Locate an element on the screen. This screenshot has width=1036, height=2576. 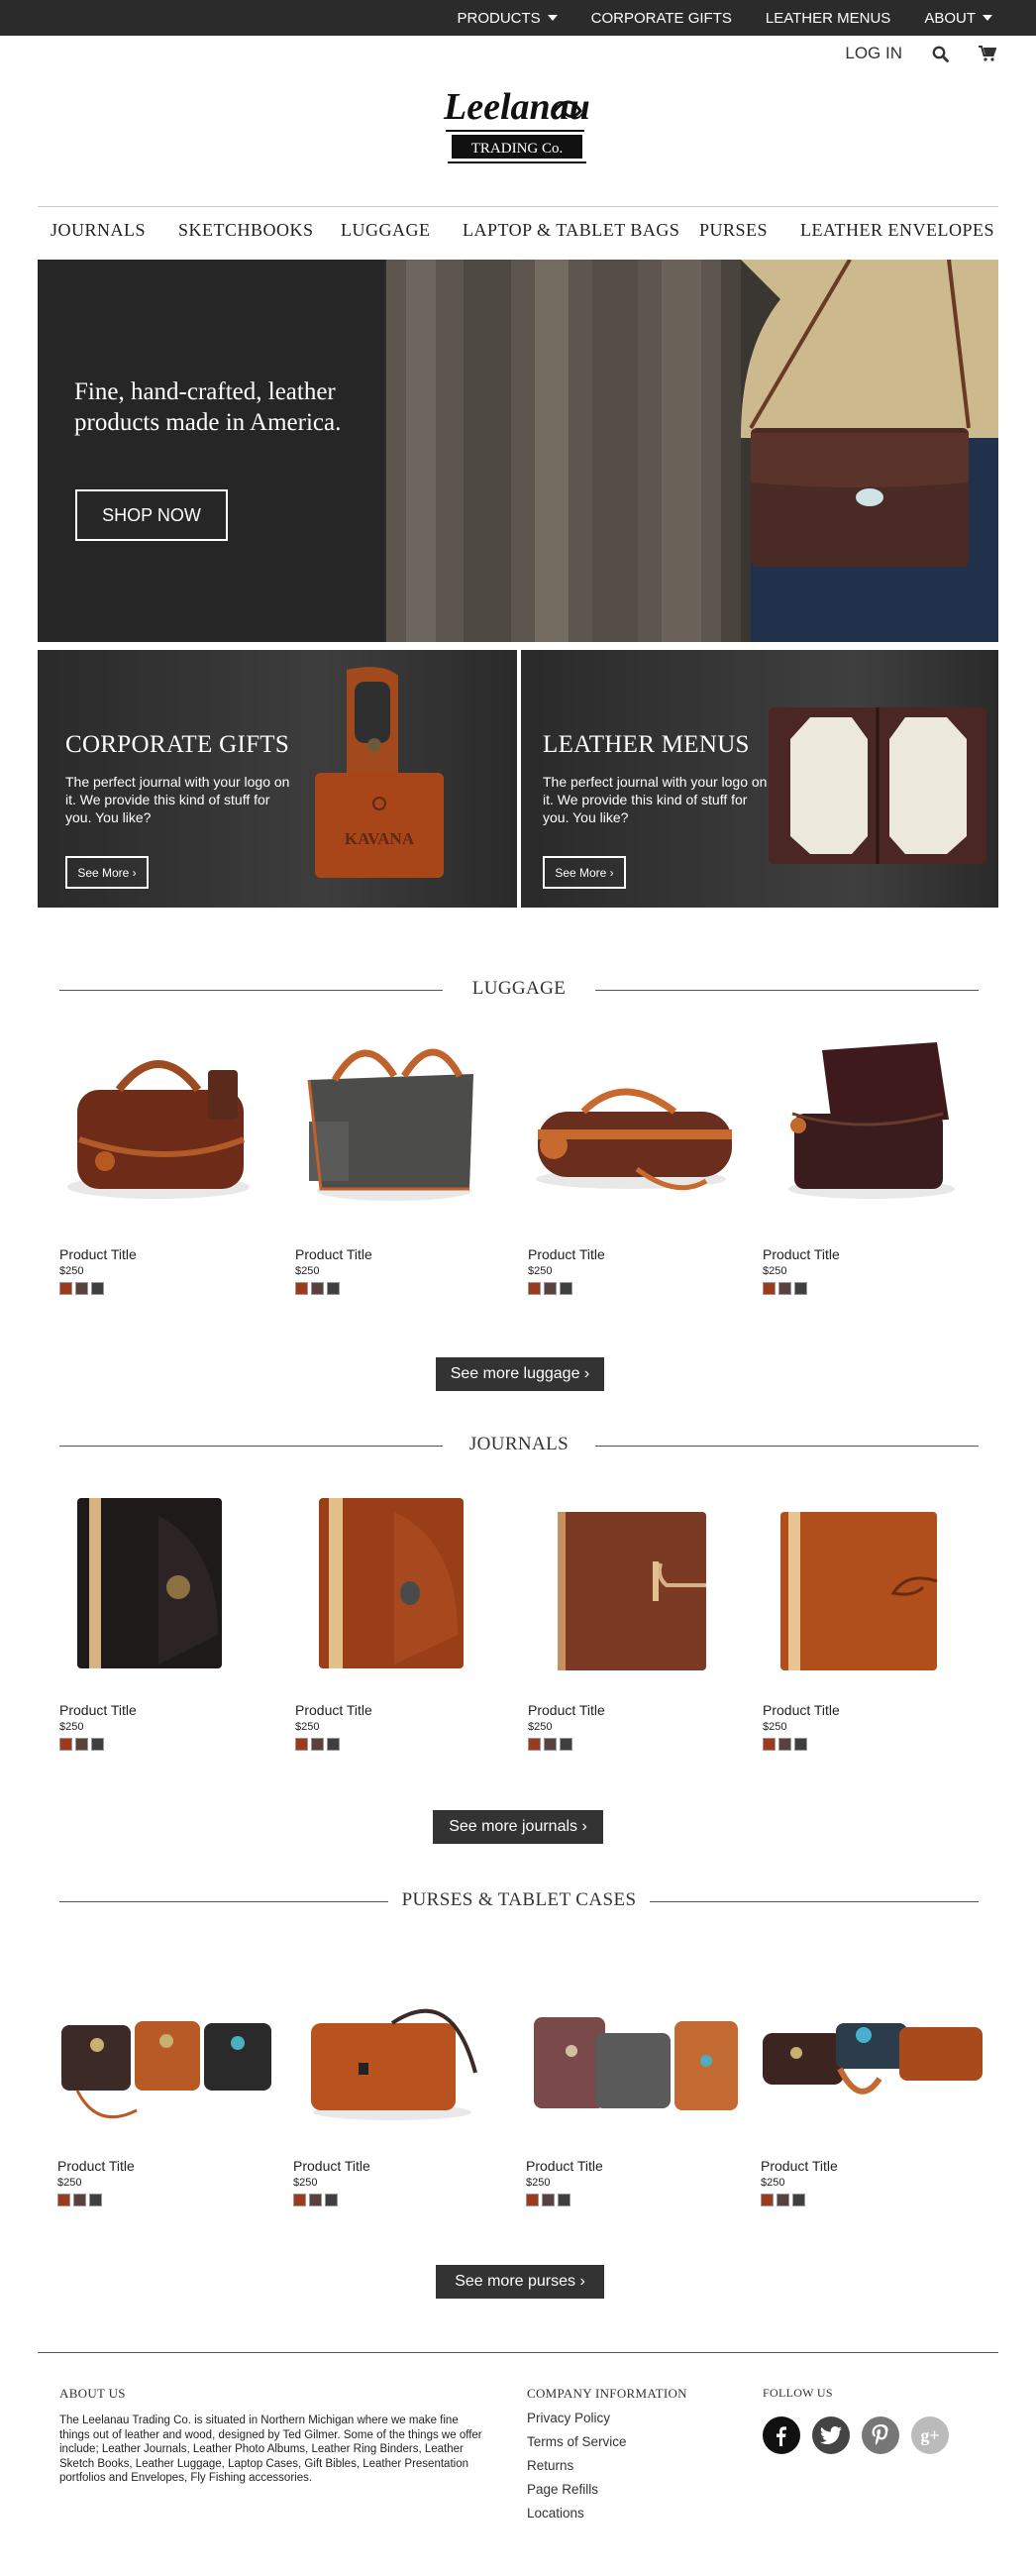
see-more-luggage-button: See more luggage › is located at coordinates (520, 1374).